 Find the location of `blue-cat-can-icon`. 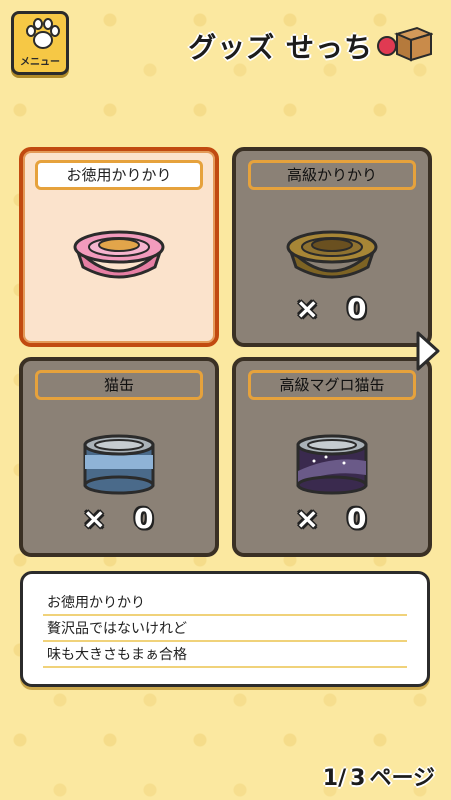

blue-cat-can-icon is located at coordinates (119, 464).